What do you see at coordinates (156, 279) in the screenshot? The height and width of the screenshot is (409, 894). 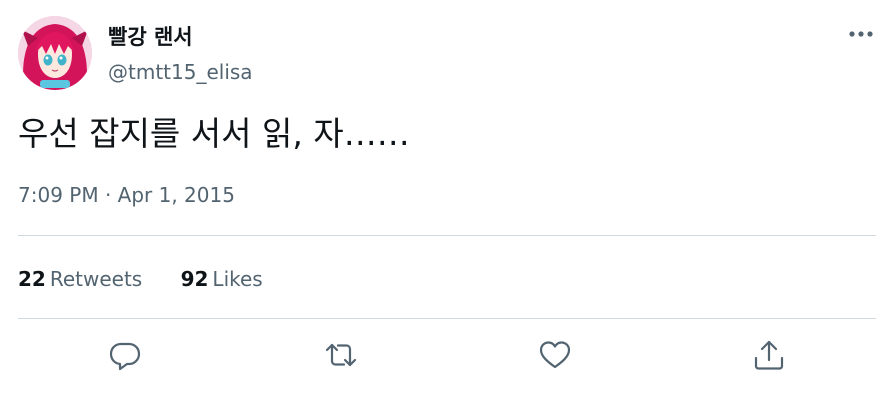 I see `tweet-stats: 22 Retweets 92 Likes` at bounding box center [156, 279].